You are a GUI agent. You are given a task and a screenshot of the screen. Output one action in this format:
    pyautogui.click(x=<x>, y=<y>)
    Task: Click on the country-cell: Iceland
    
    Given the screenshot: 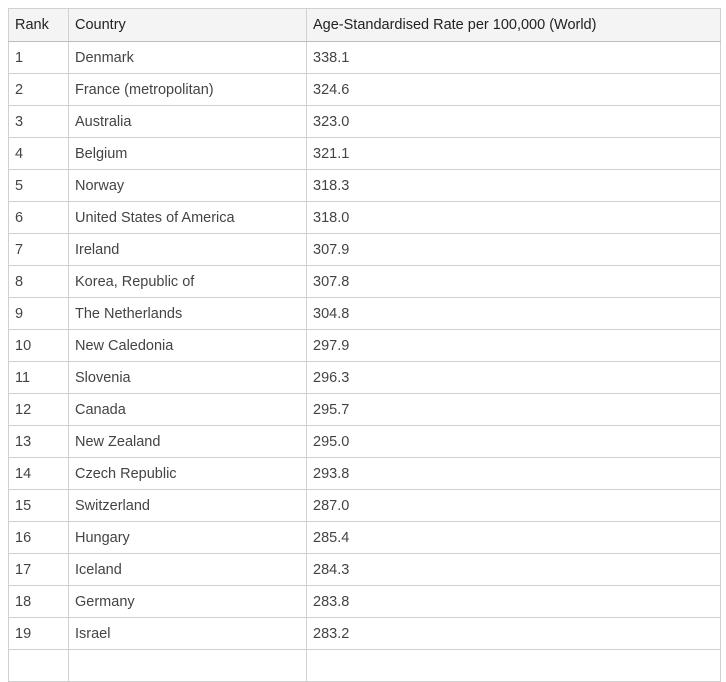 What is the action you would take?
    pyautogui.click(x=187, y=569)
    